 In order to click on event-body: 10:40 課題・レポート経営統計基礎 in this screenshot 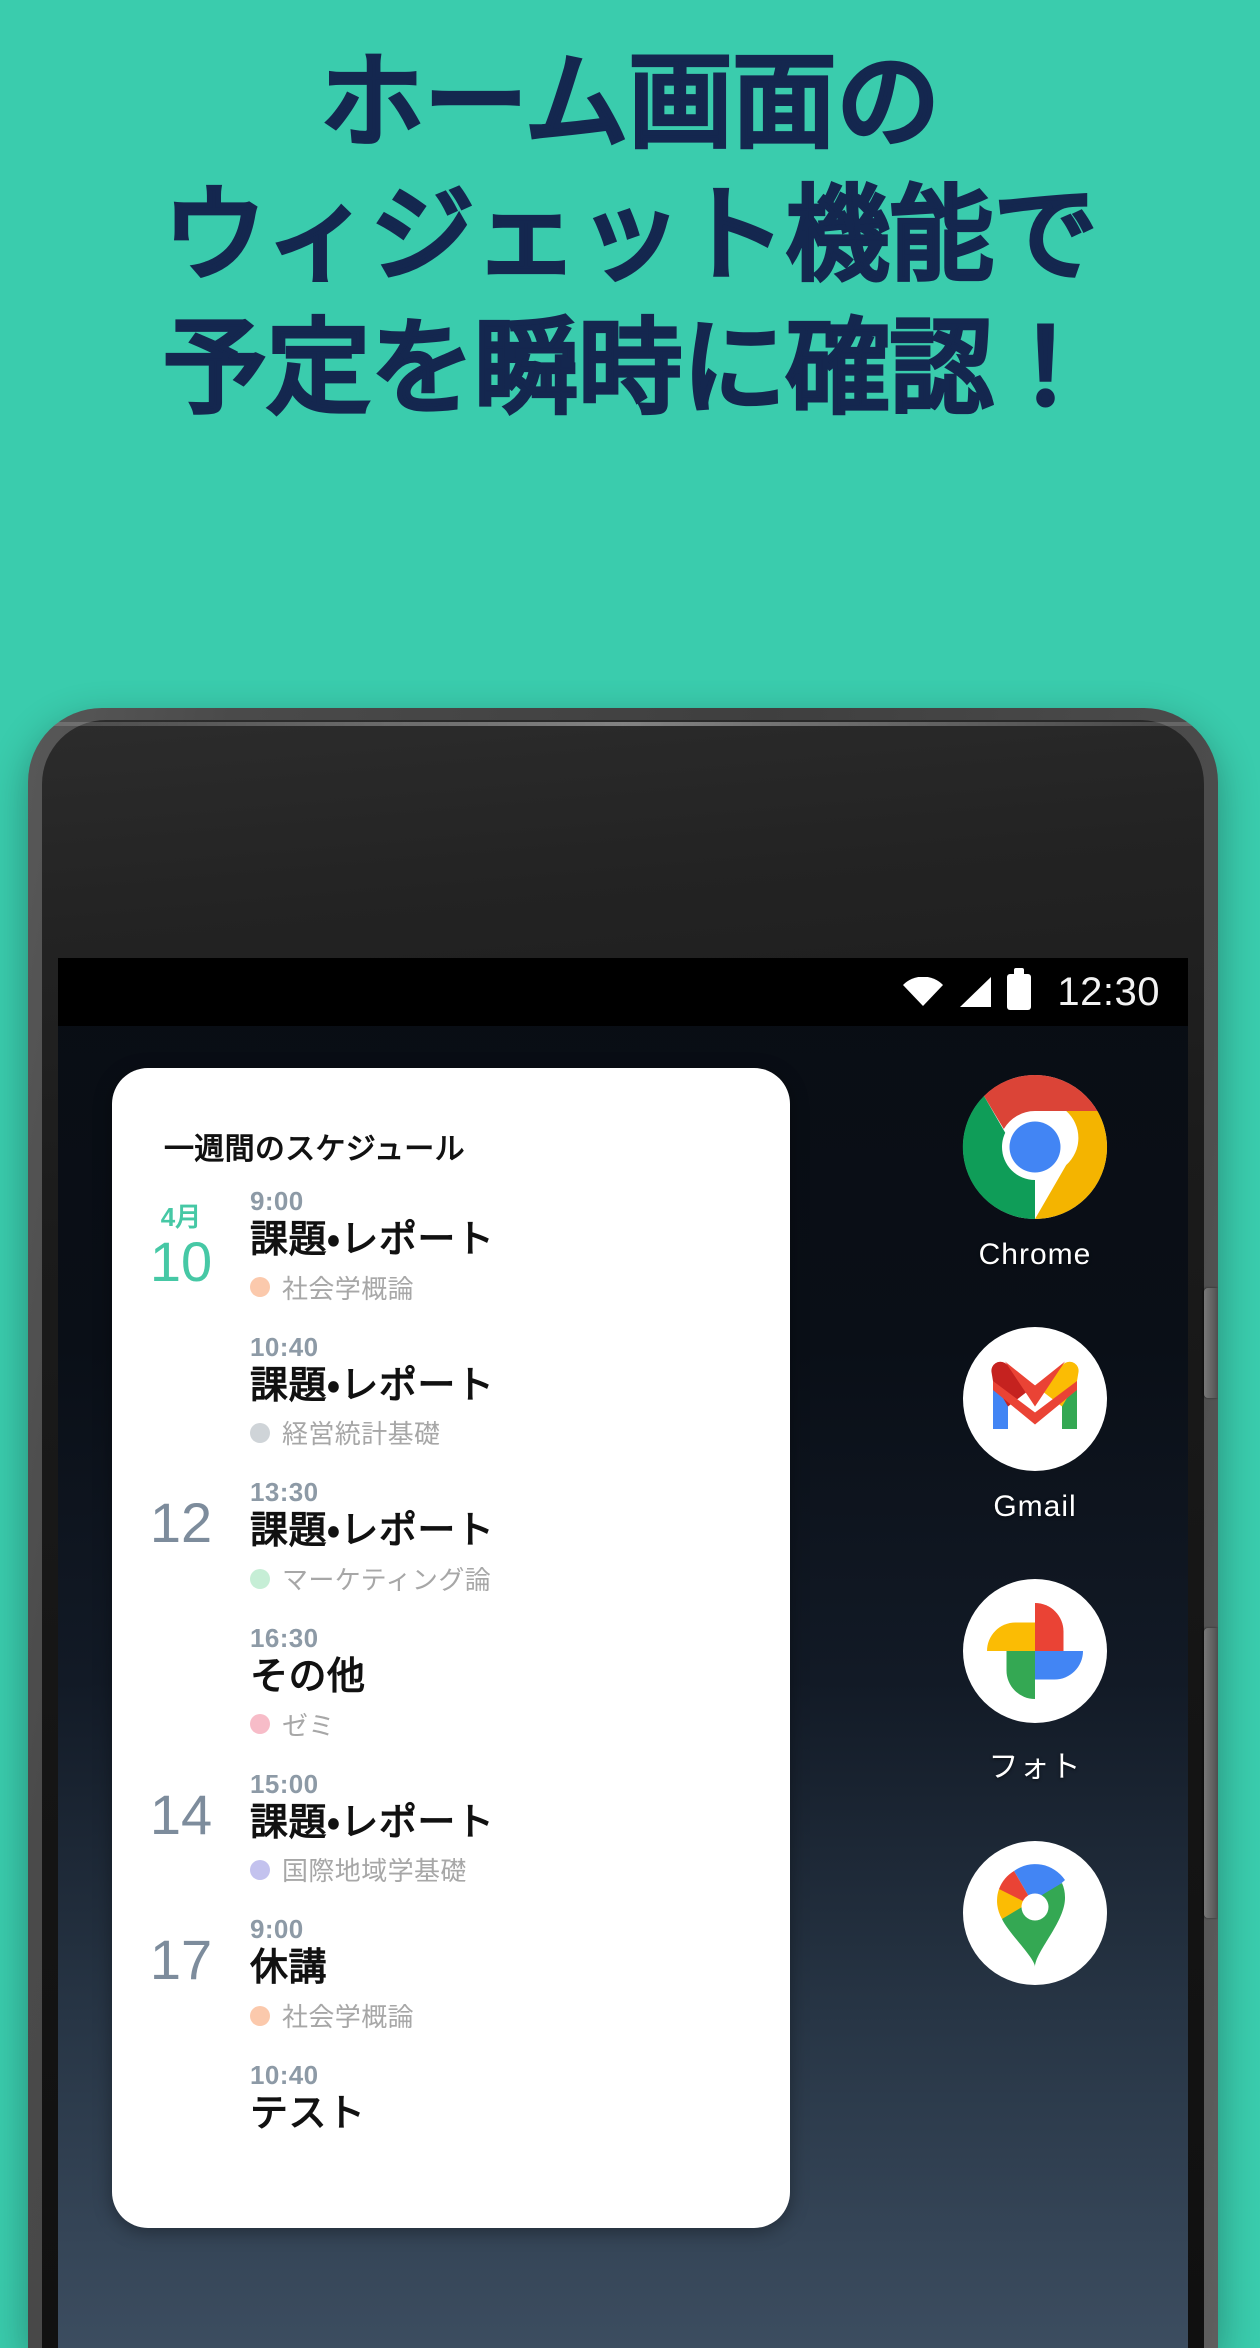, I will do `click(520, 1392)`.